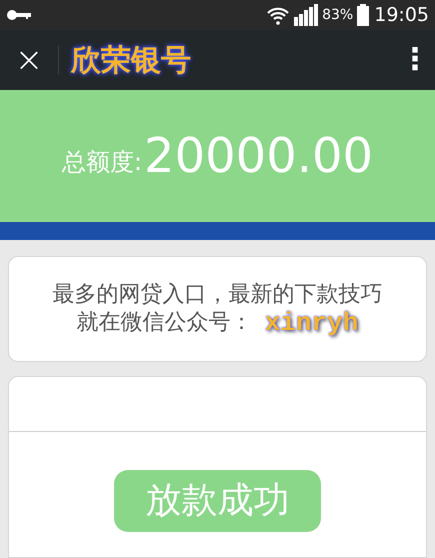 The image size is (435, 558). Describe the element at coordinates (217, 295) in the screenshot. I see `notice-text: 最多的网贷入口，最新的下款技巧` at that location.